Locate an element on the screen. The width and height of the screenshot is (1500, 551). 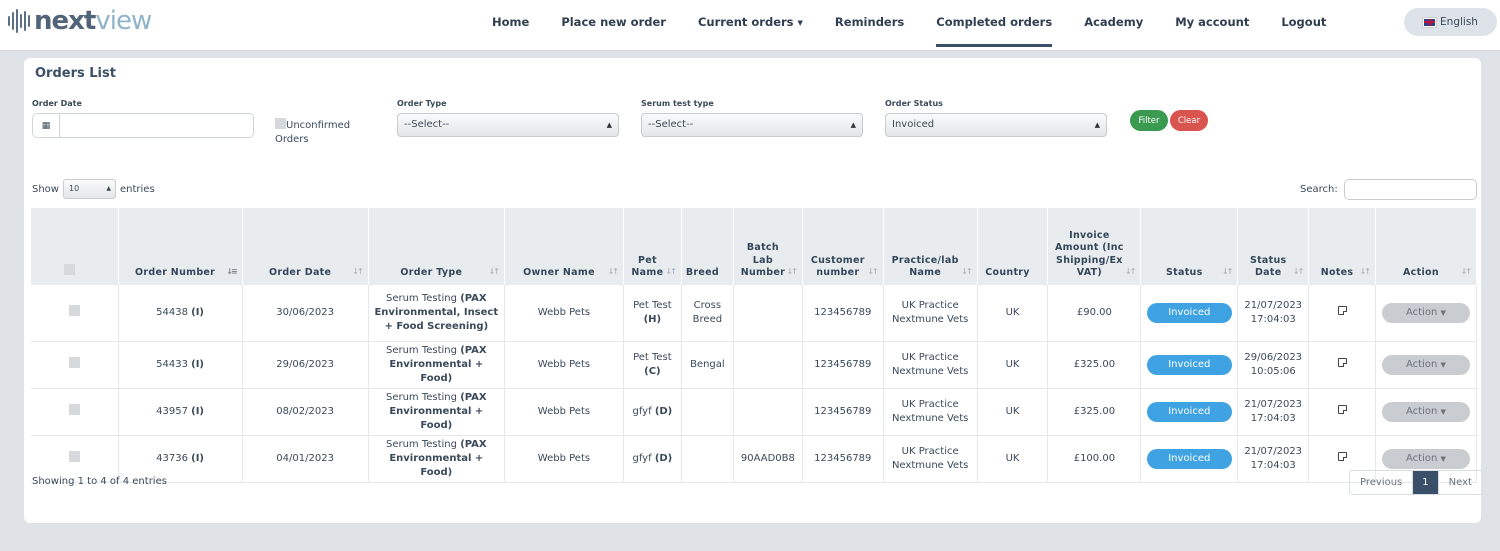
serum-test-type-select: --Select-- ▲ is located at coordinates (752, 125).